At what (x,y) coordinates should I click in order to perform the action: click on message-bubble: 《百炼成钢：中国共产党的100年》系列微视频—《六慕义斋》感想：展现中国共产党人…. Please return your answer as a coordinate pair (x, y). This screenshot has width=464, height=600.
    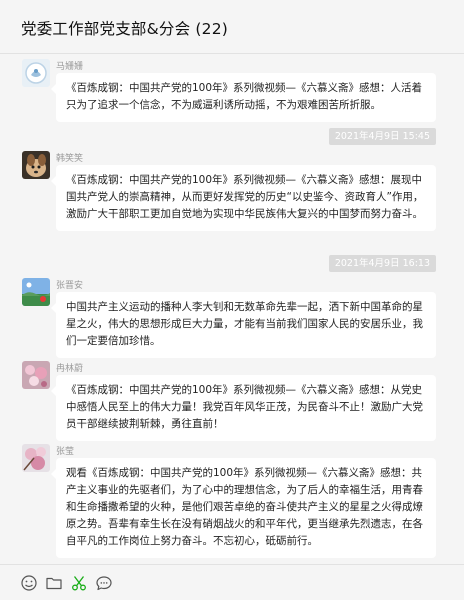
    Looking at the image, I should click on (243, 198).